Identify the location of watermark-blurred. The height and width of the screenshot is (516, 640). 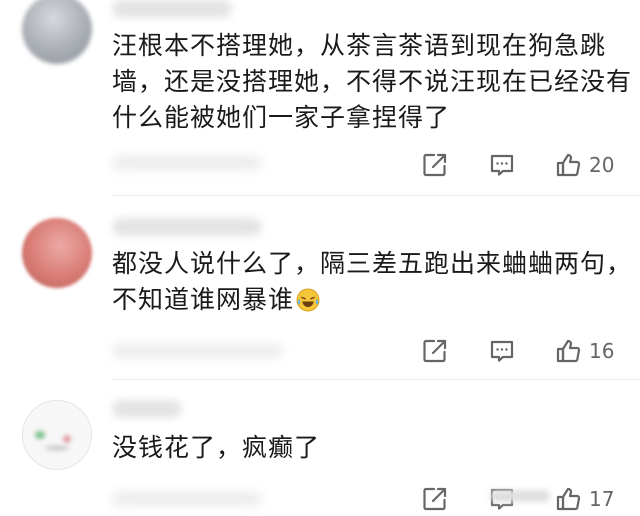
(520, 496).